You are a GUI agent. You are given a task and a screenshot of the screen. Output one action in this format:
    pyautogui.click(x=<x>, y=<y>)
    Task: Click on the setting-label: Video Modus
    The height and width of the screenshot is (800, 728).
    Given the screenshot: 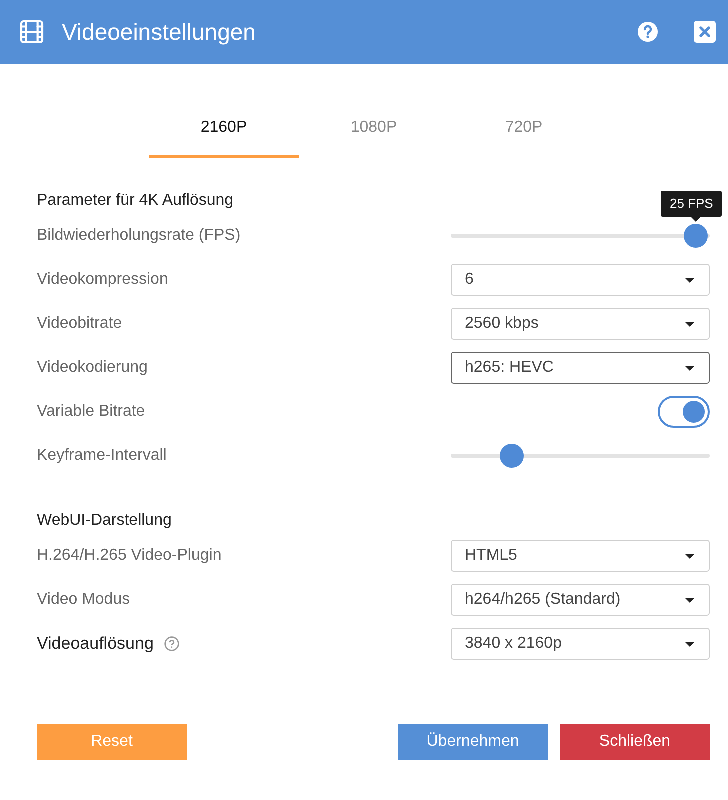 What is the action you would take?
    pyautogui.click(x=83, y=600)
    